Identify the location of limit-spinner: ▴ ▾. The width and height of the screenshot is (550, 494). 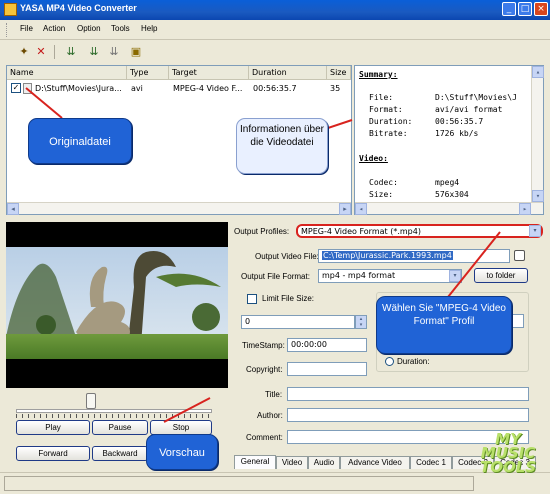
(361, 322).